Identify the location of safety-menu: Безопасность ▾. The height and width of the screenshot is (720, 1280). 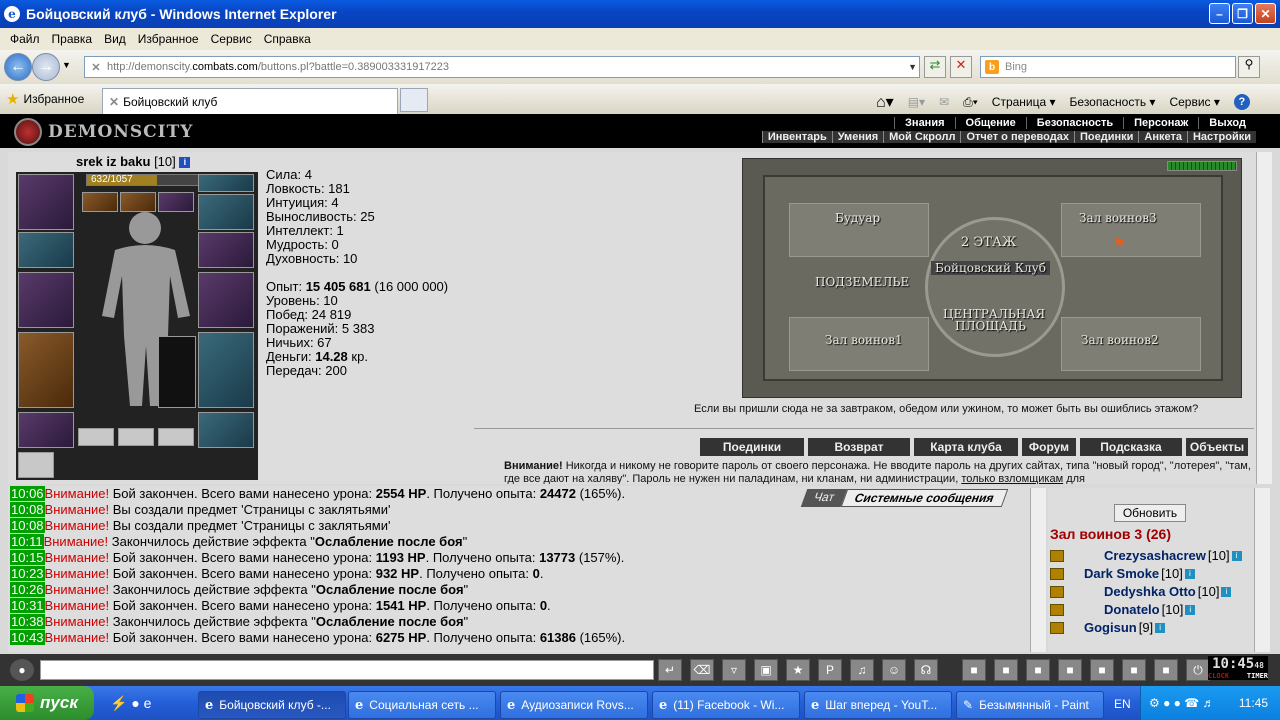
(1113, 102).